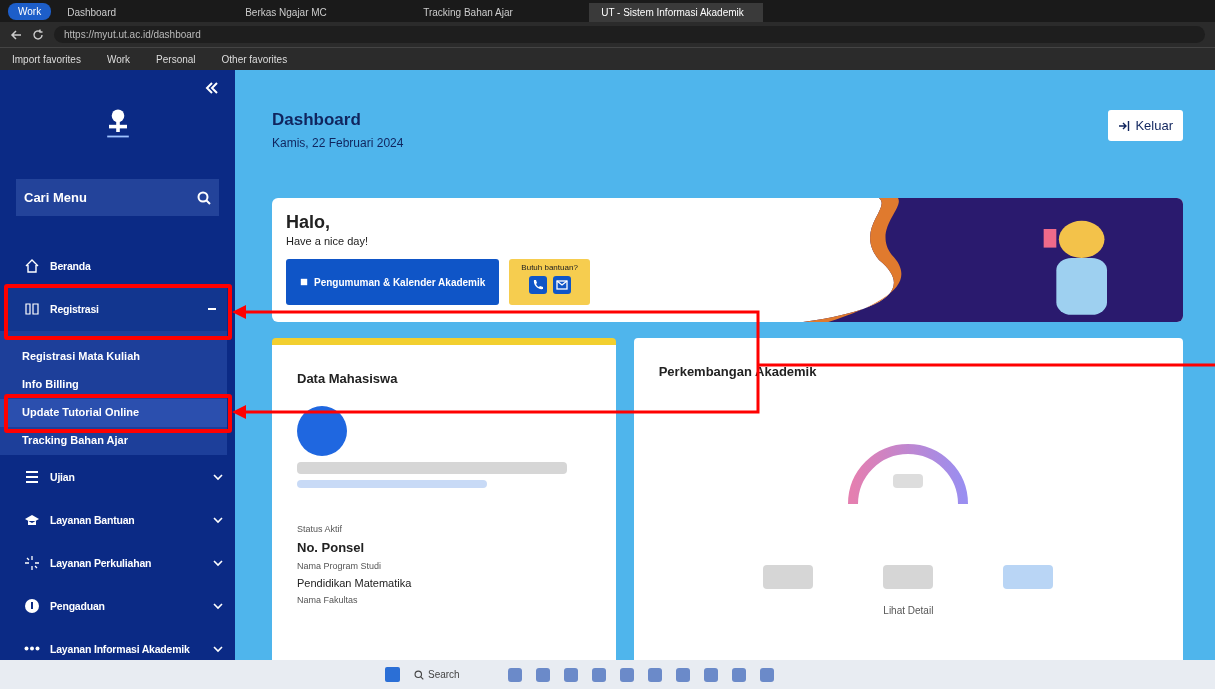 This screenshot has width=1215, height=689. Describe the element at coordinates (117, 197) in the screenshot. I see `search-field: Cari Menu` at that location.